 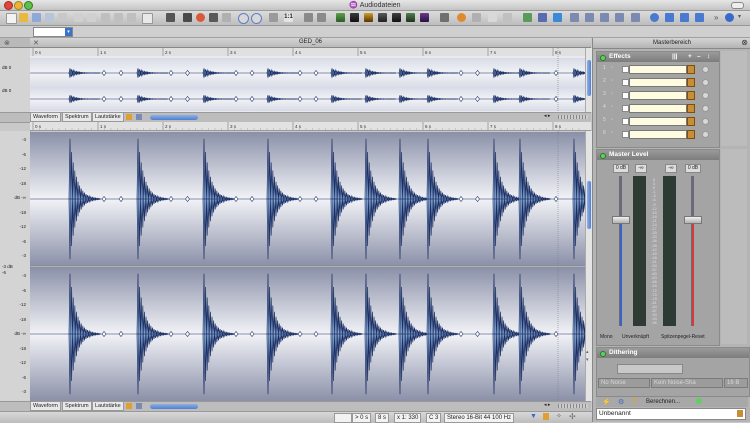 I want to click on settings-icon, so click(x=461, y=17).